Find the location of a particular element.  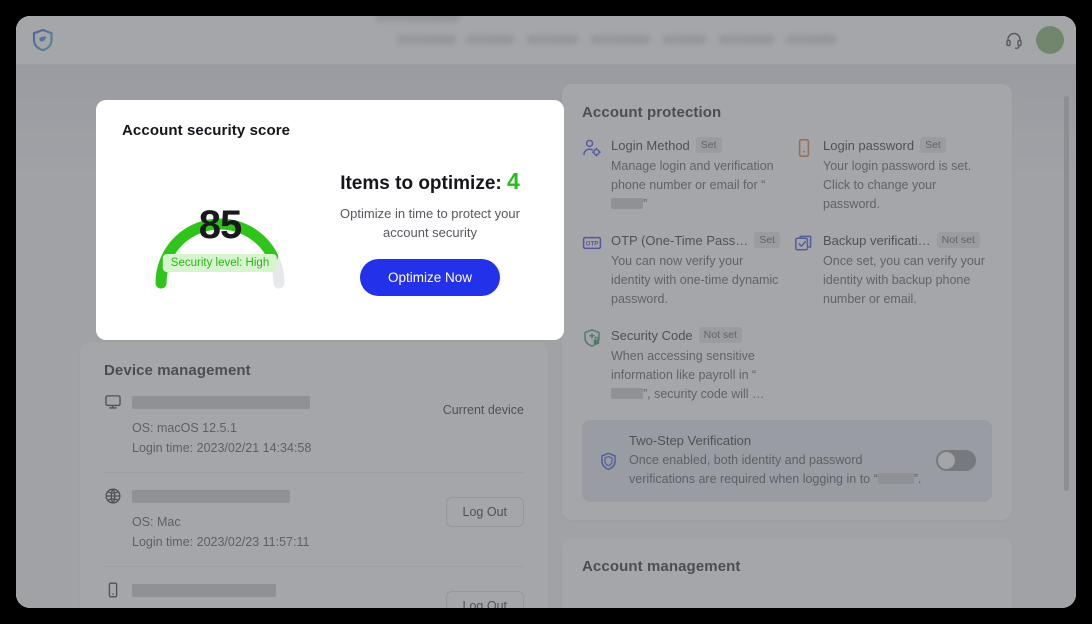

device-login-time: Login time: 2023/02/23 11:57:11 is located at coordinates (221, 542).